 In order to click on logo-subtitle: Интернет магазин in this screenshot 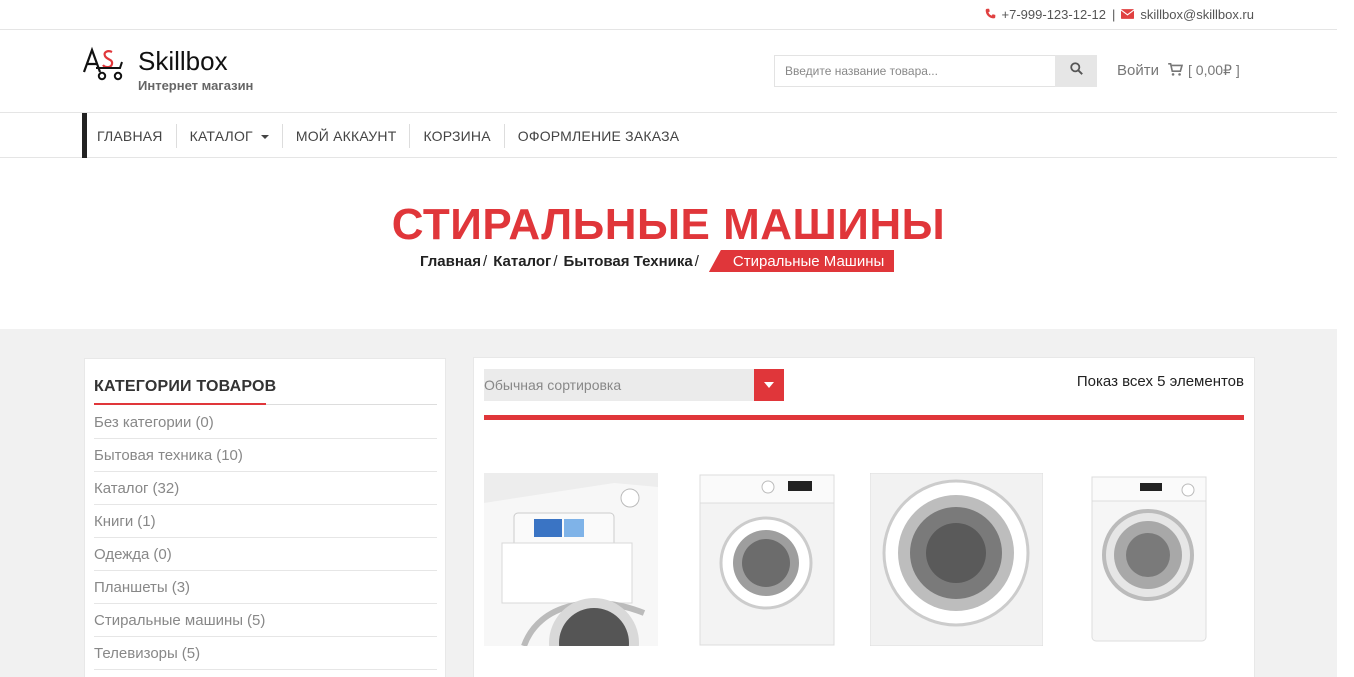, I will do `click(196, 85)`.